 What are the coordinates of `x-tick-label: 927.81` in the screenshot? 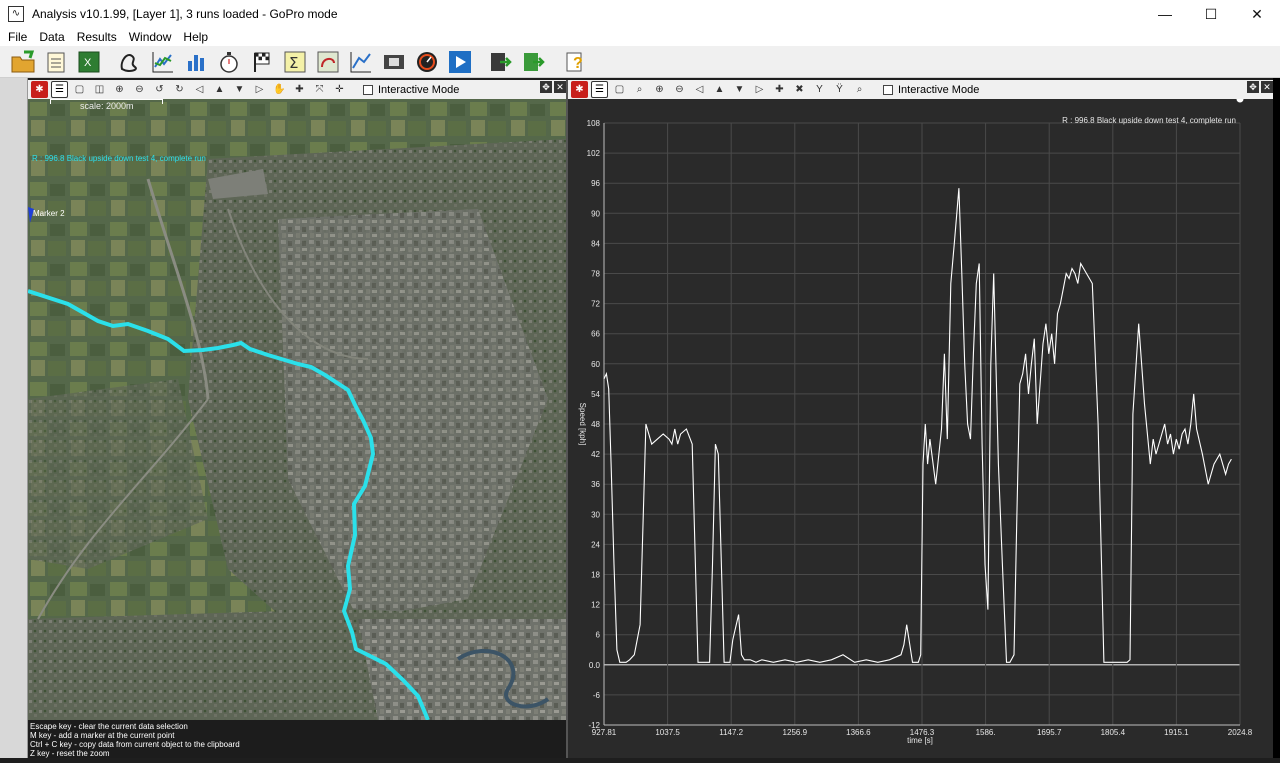 It's located at (604, 732).